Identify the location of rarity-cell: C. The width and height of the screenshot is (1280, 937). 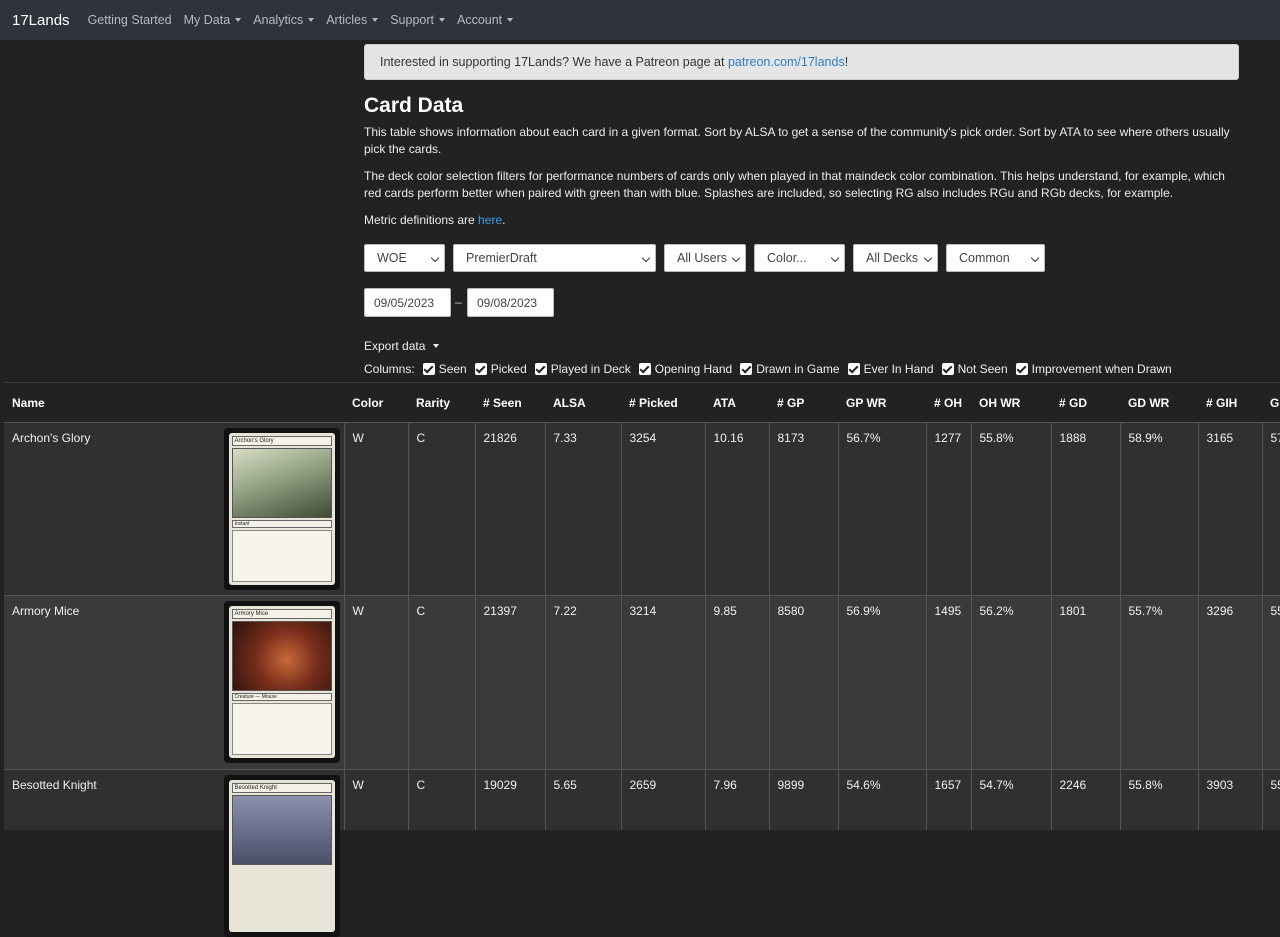
(441, 509).